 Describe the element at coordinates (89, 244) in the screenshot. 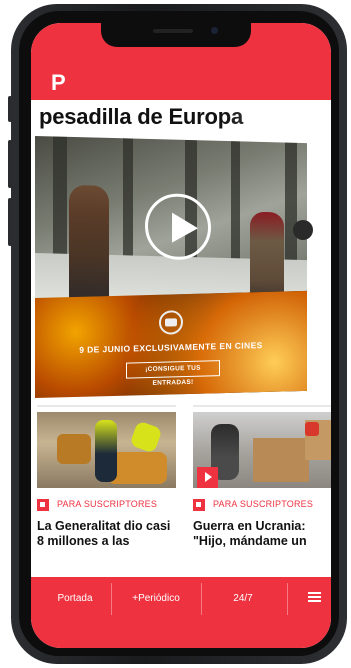

I see `video-person-left` at that location.